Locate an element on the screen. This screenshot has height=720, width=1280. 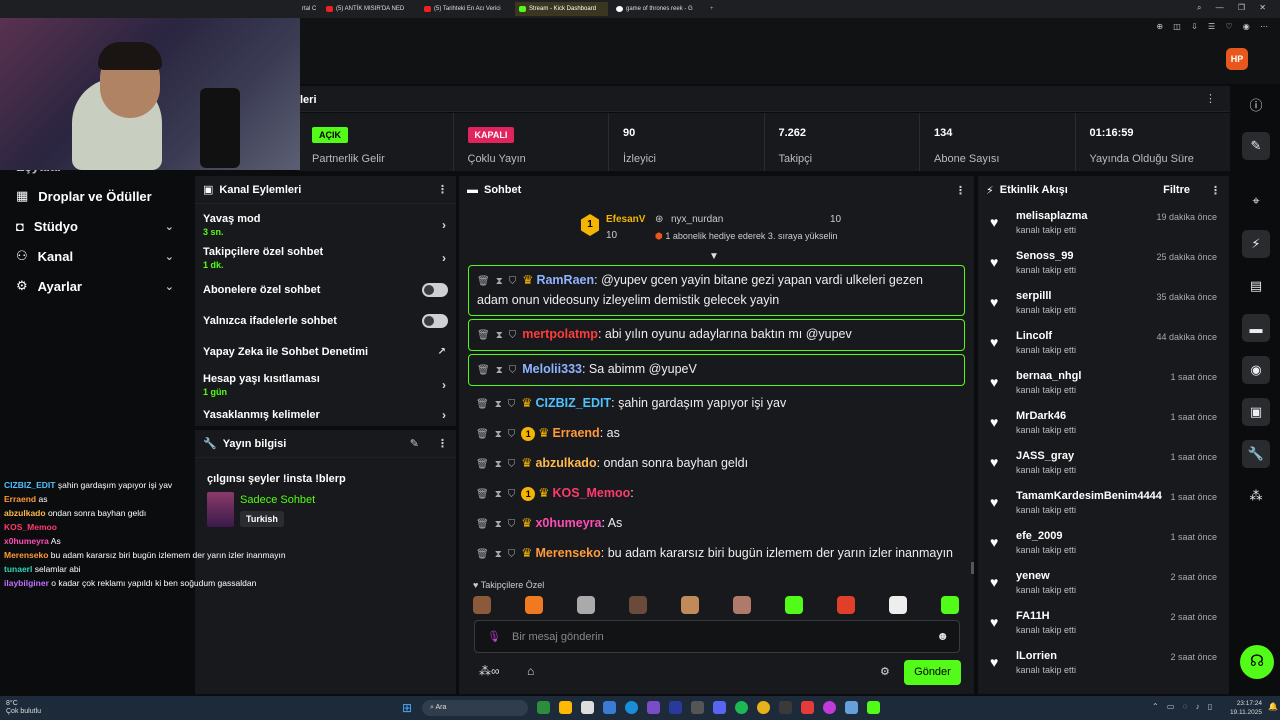
new-tab-button: + is located at coordinates (713, 9).